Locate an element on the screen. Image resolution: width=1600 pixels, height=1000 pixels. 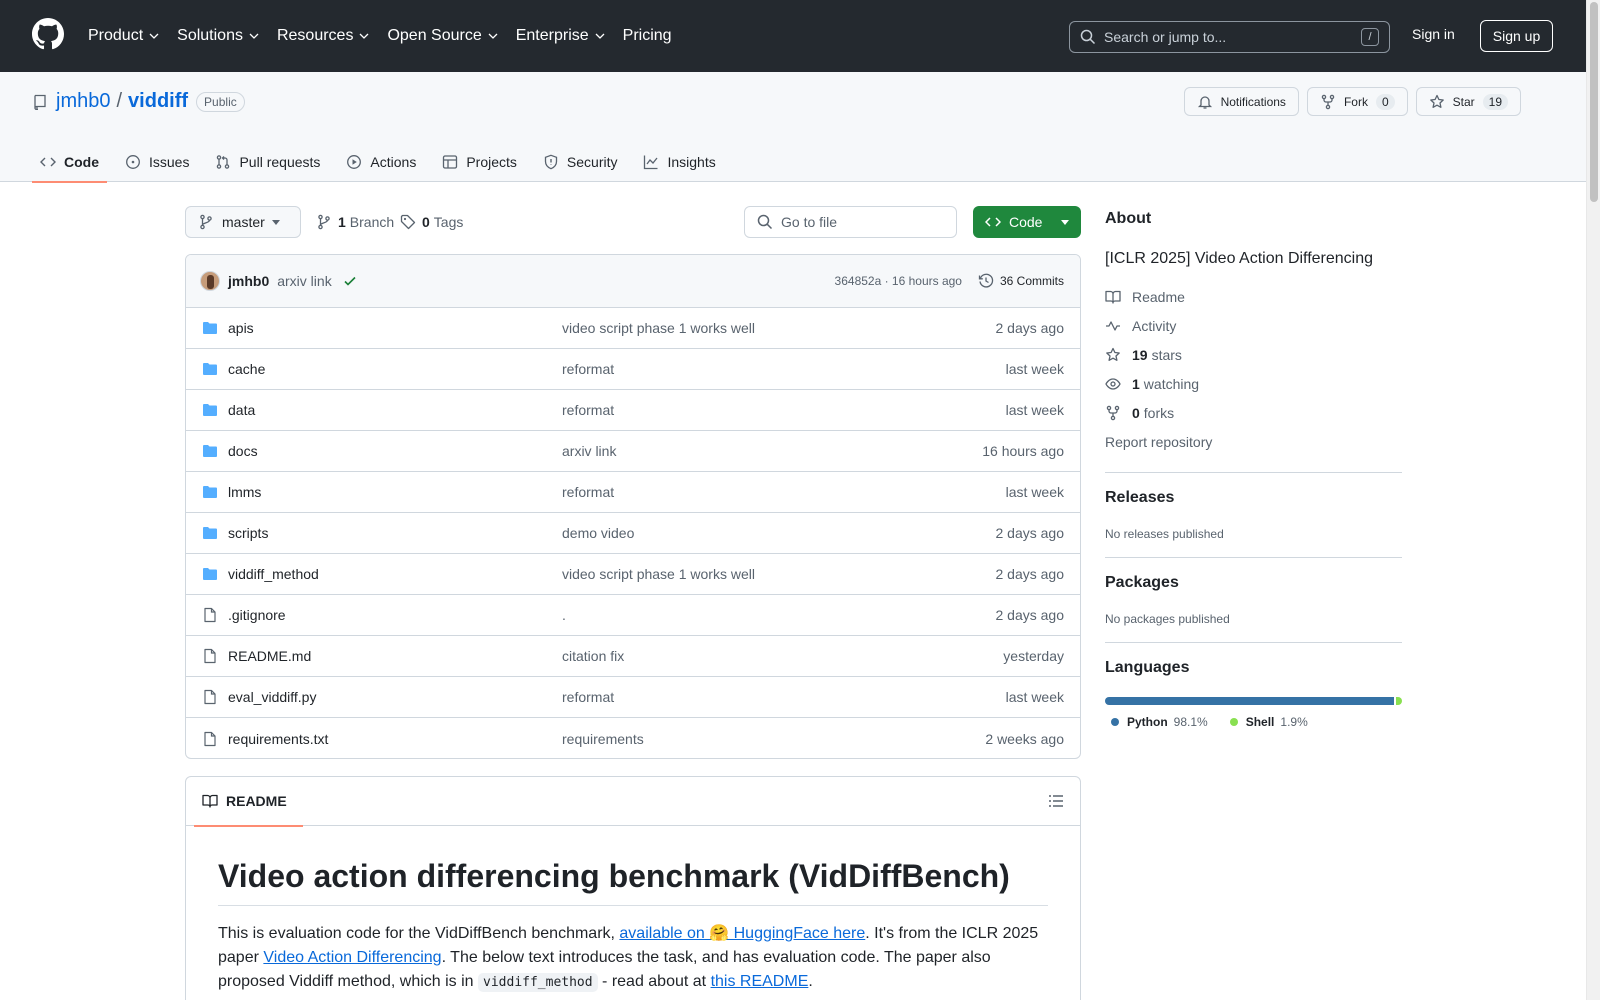
table-row: README.md citation fix yesterday is located at coordinates (633, 656).